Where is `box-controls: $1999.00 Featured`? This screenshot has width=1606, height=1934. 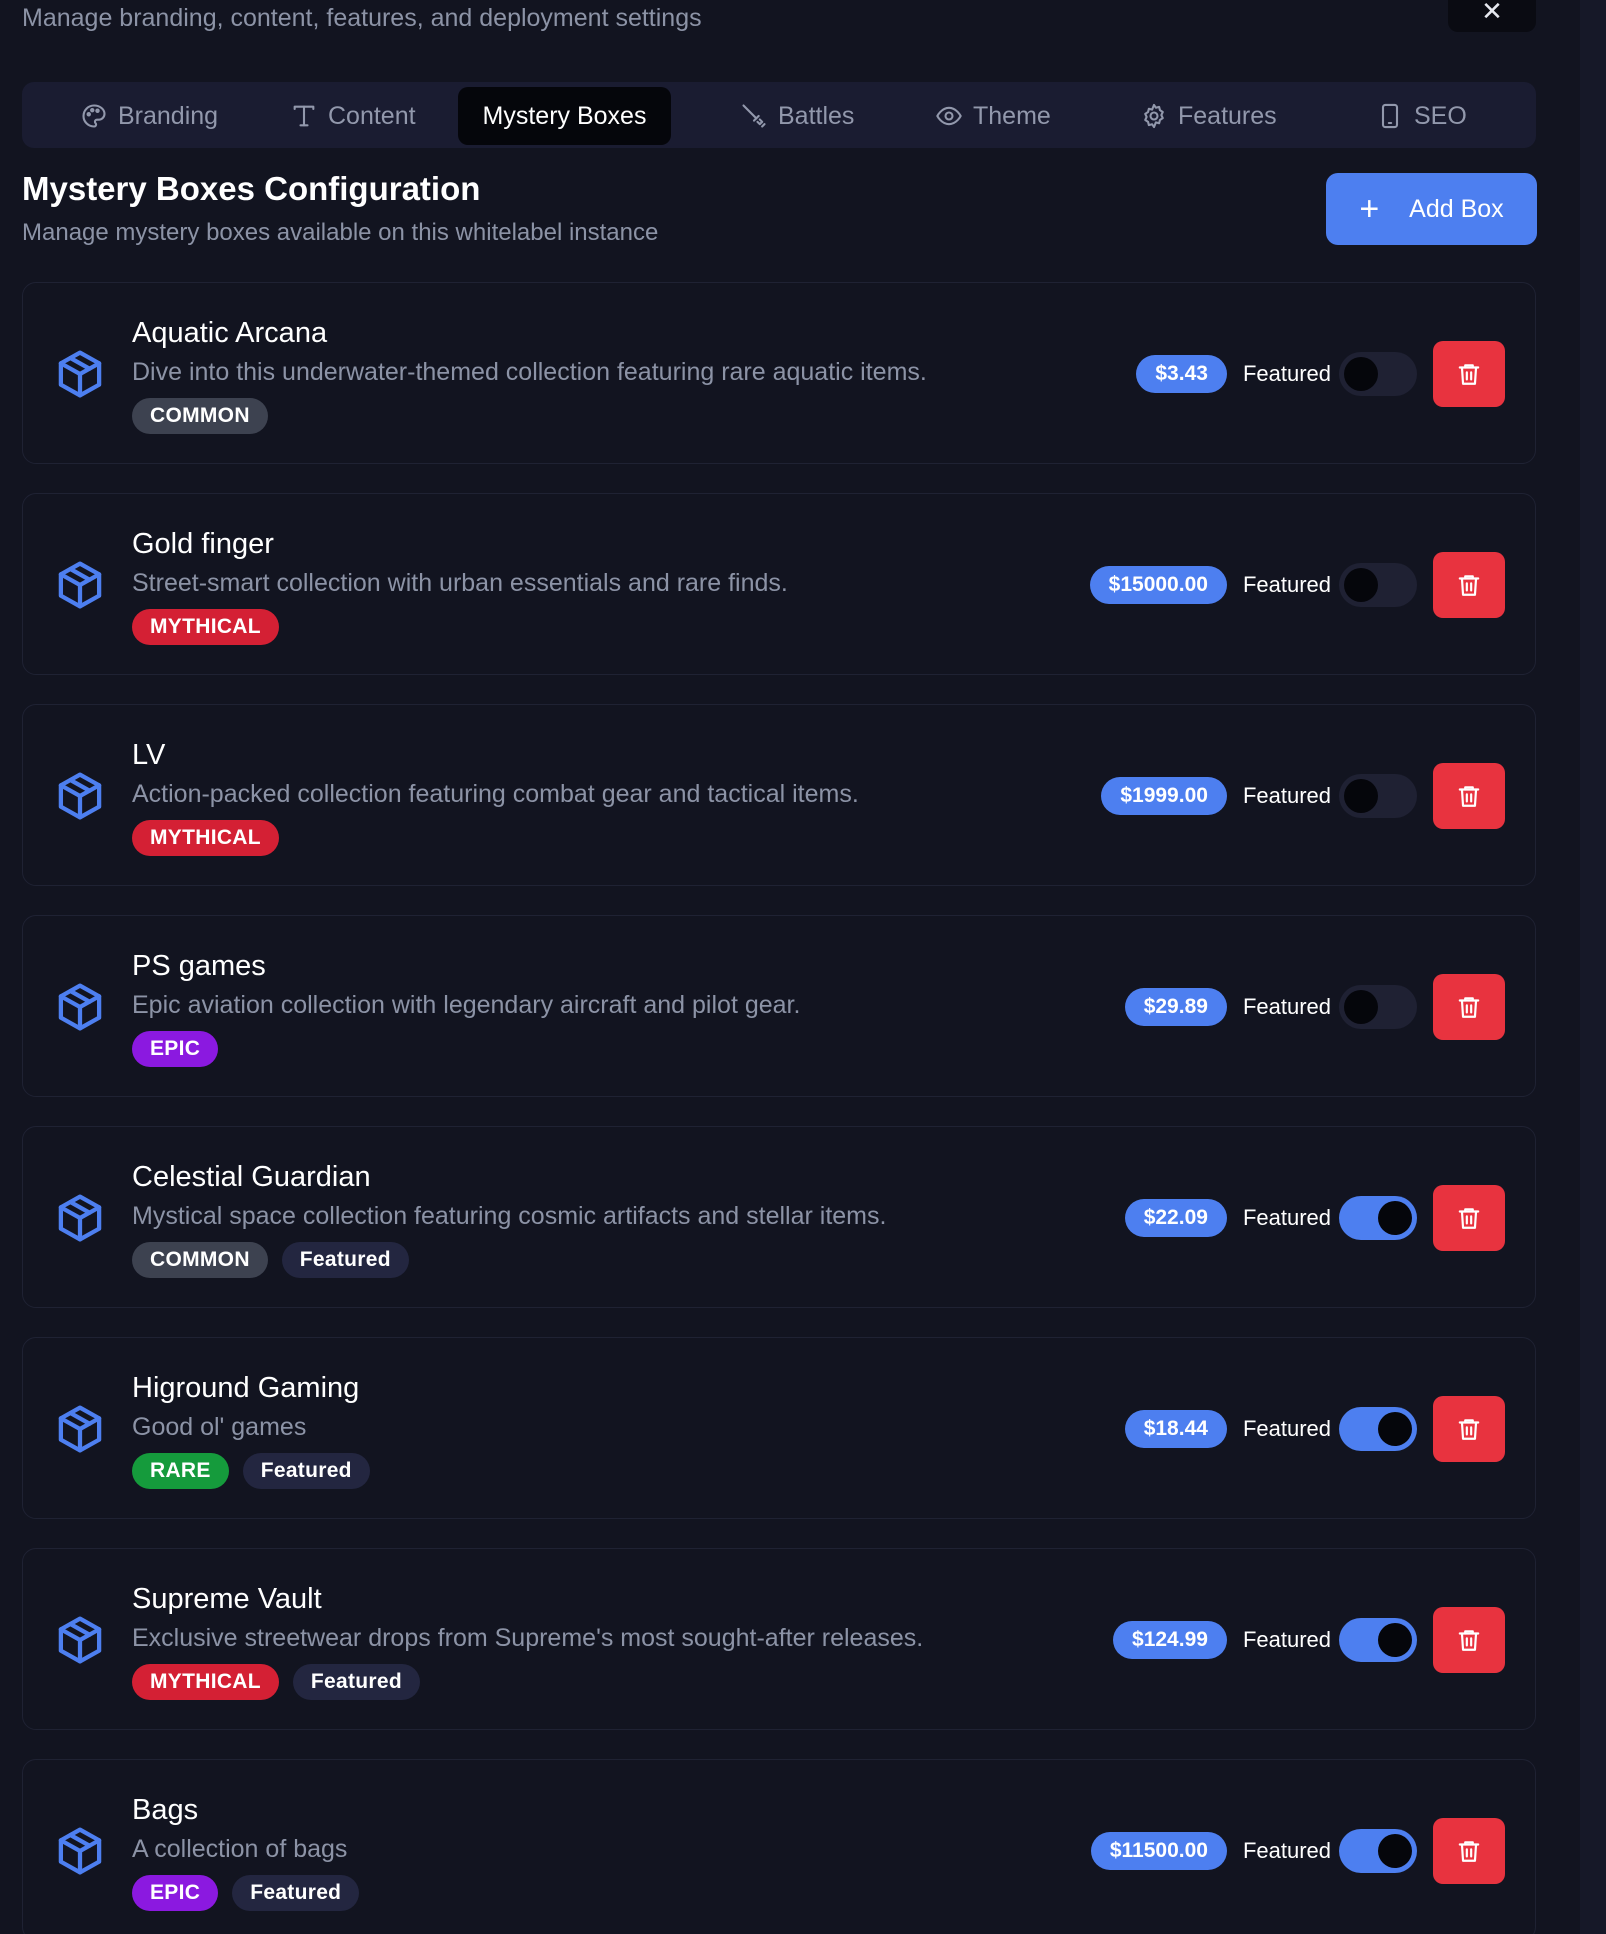 box-controls: $1999.00 Featured is located at coordinates (1303, 796).